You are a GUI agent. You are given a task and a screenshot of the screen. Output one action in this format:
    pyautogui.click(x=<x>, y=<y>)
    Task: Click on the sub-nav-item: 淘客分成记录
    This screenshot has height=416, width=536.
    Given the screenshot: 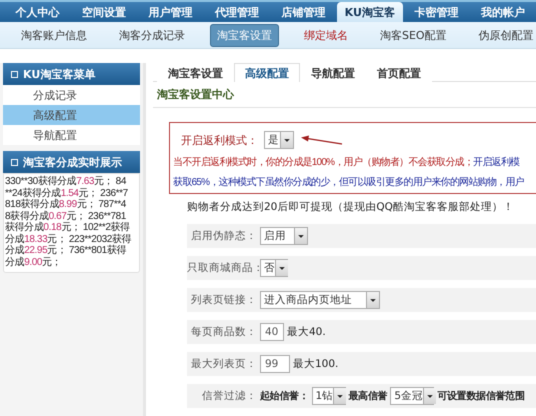 What is the action you would take?
    pyautogui.click(x=152, y=35)
    